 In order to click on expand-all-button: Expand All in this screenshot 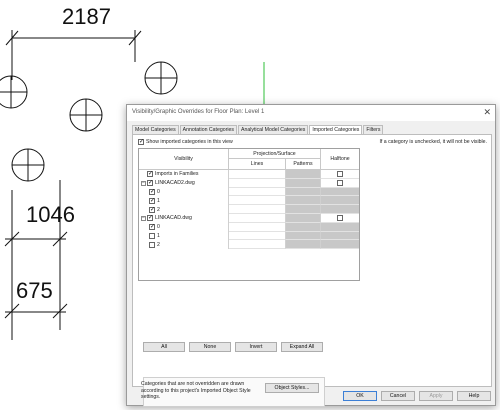, I will do `click(302, 347)`.